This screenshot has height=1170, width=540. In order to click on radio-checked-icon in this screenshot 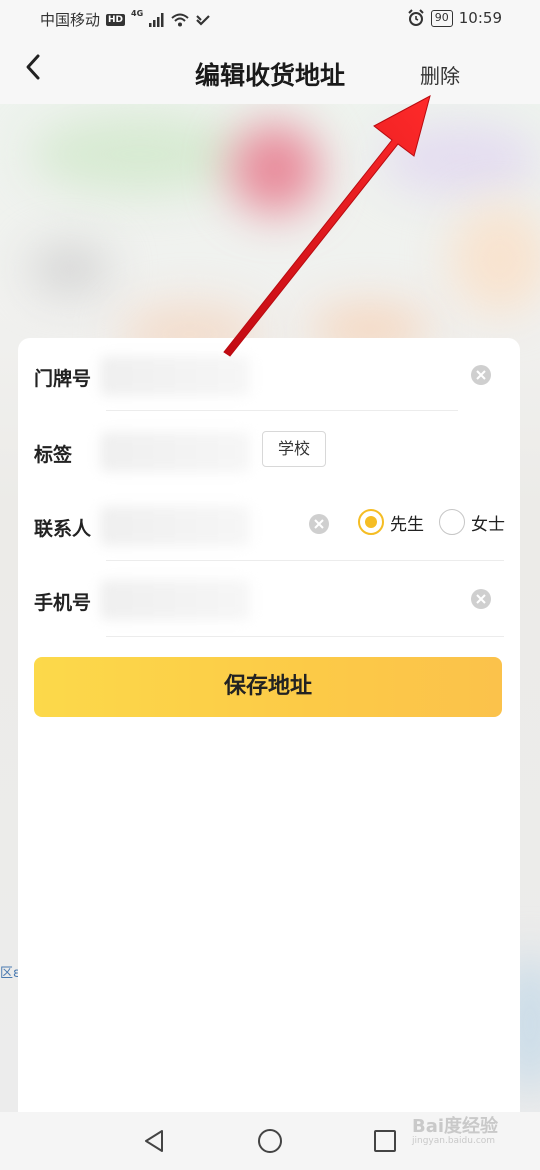, I will do `click(371, 522)`.